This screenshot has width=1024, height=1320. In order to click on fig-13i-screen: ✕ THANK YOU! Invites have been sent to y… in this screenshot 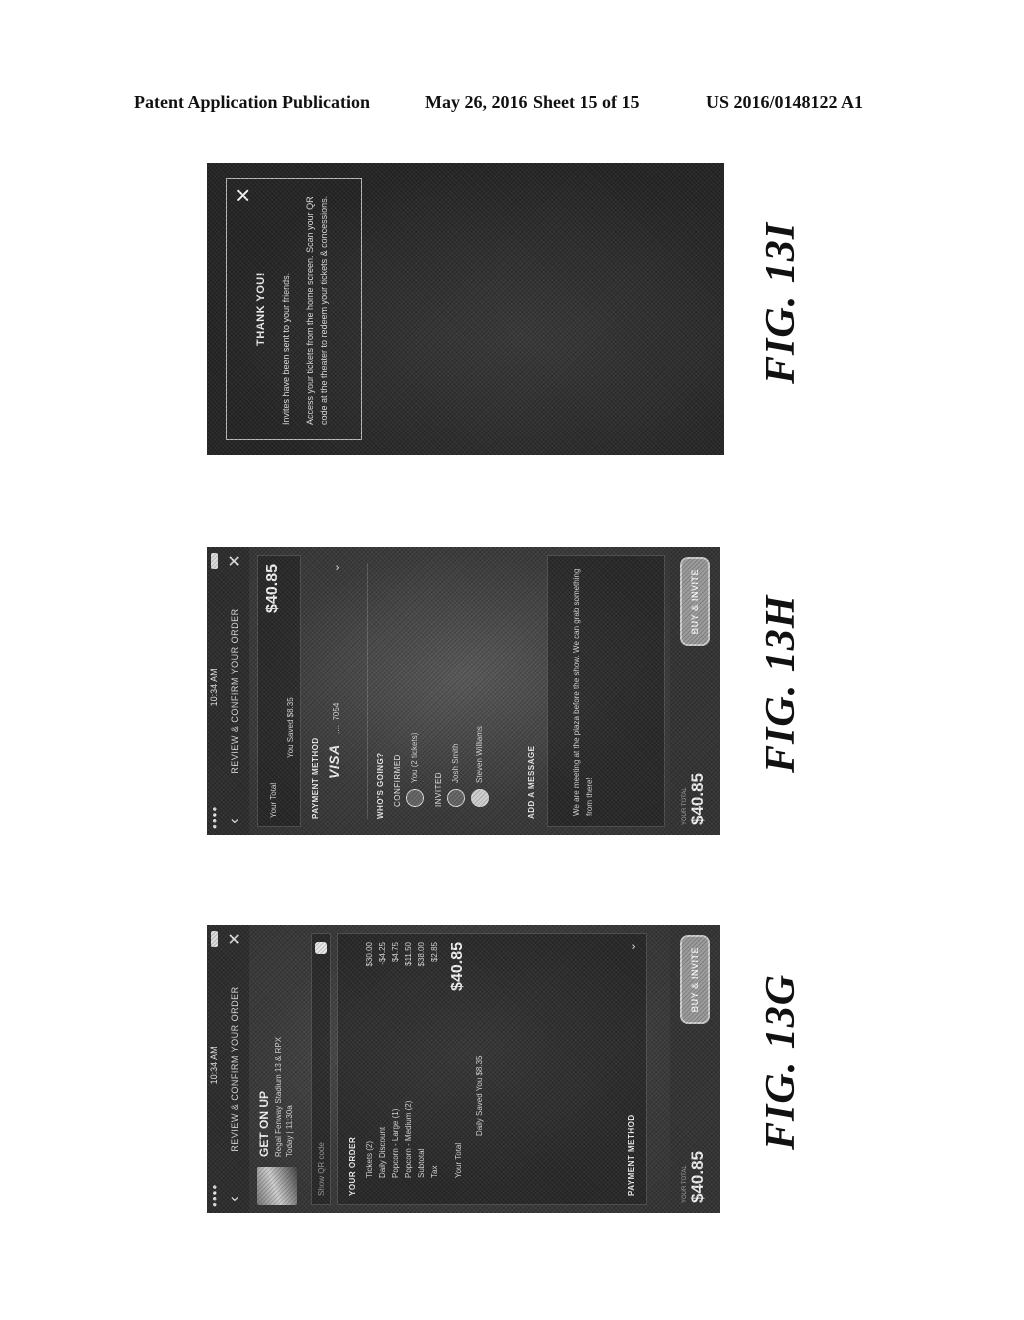, I will do `click(465, 309)`.